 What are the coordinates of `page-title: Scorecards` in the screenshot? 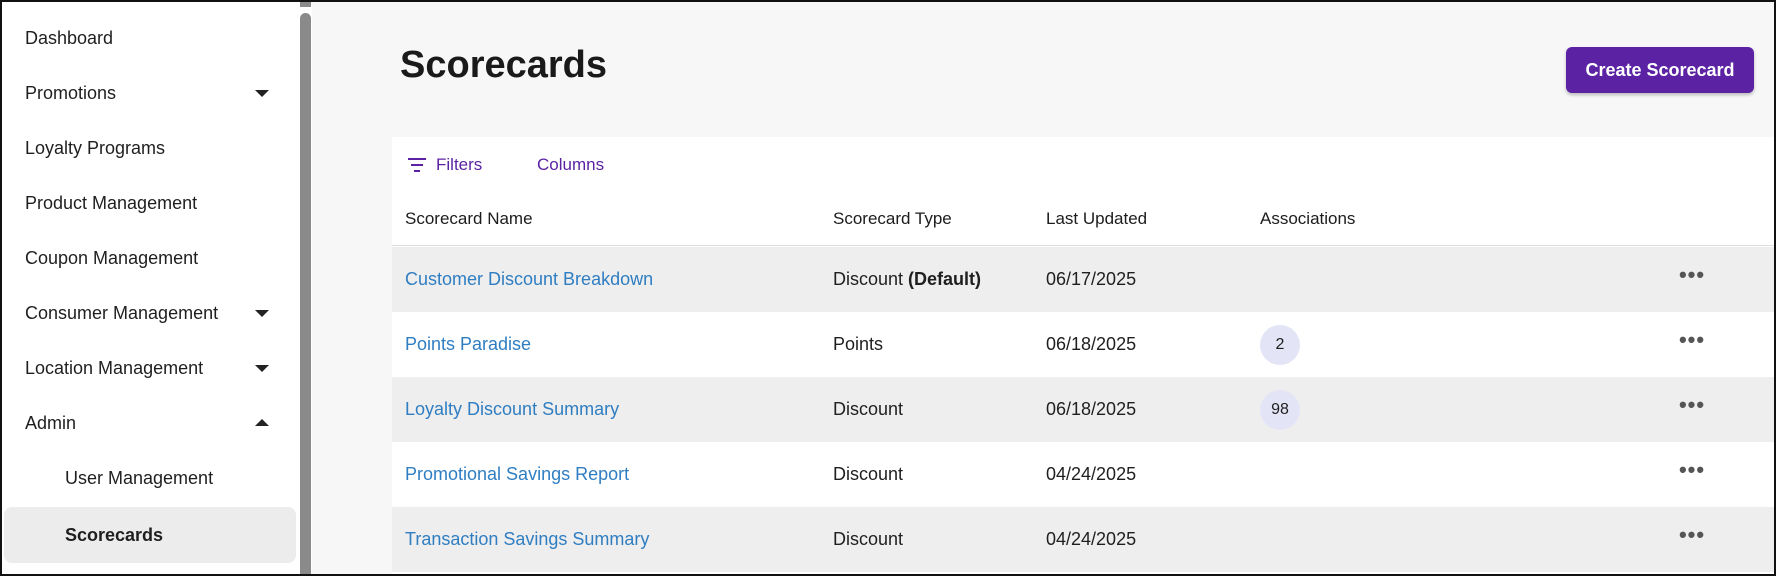 It's located at (504, 65).